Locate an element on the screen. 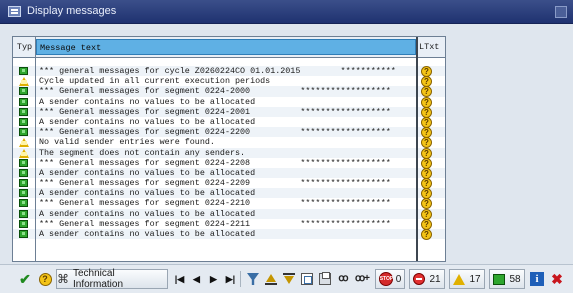  first-page-icon: |◀ is located at coordinates (179, 278).